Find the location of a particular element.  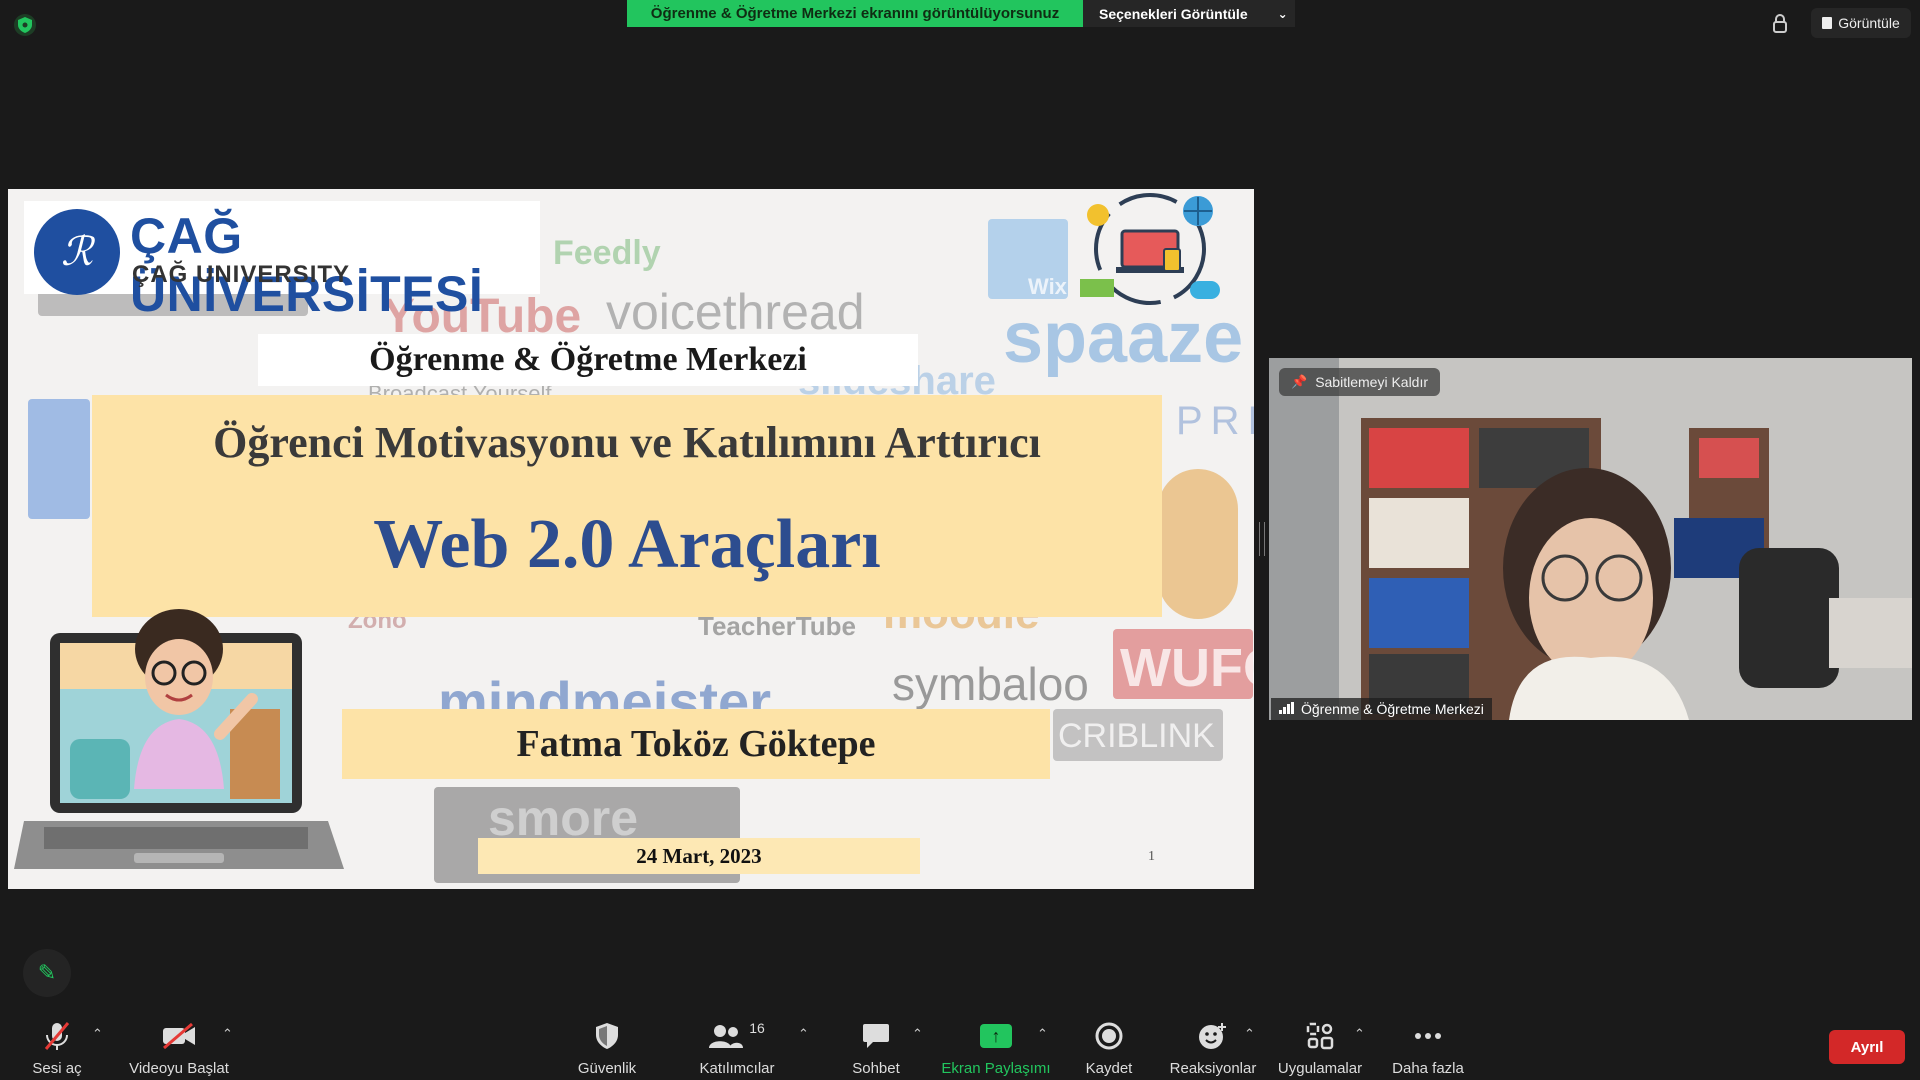

more-dots-icon is located at coordinates (1428, 1036).